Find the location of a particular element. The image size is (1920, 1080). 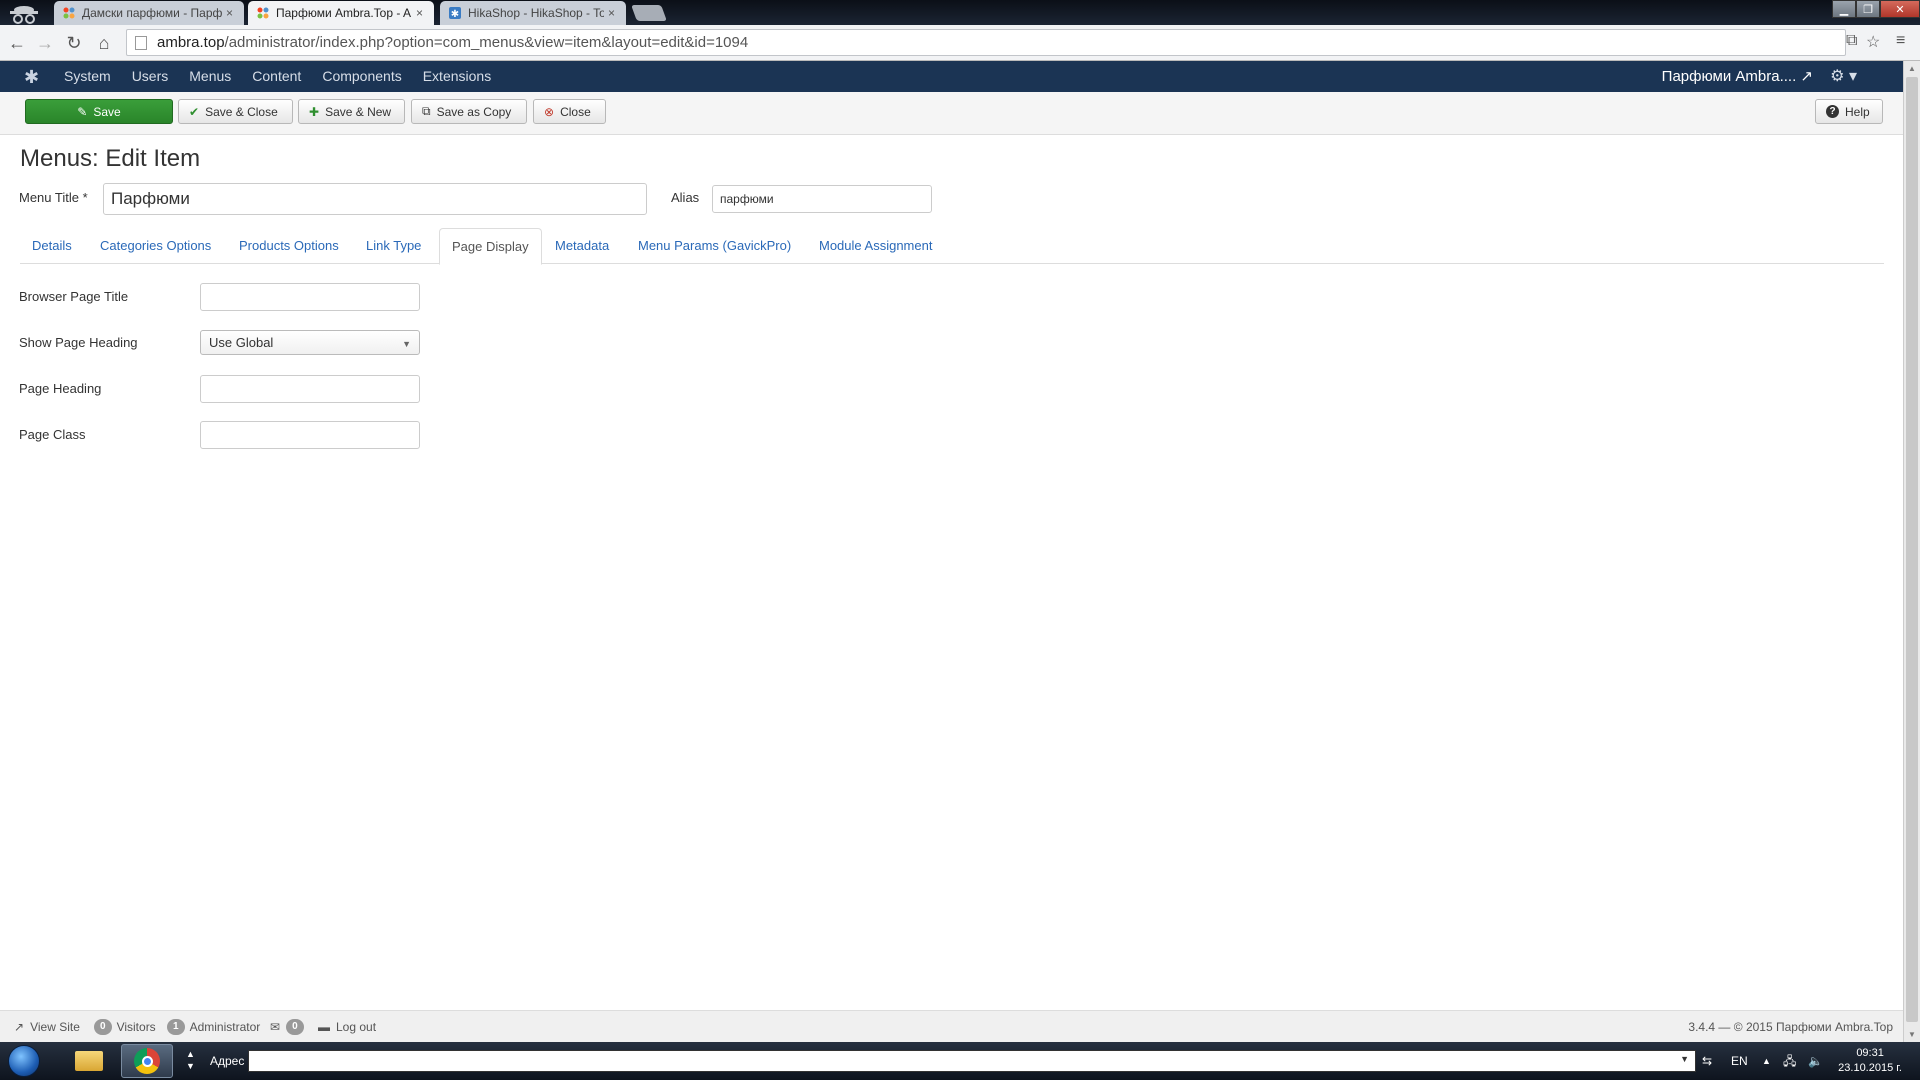

clock-date: 23.10.2015 г. is located at coordinates (1870, 1068).